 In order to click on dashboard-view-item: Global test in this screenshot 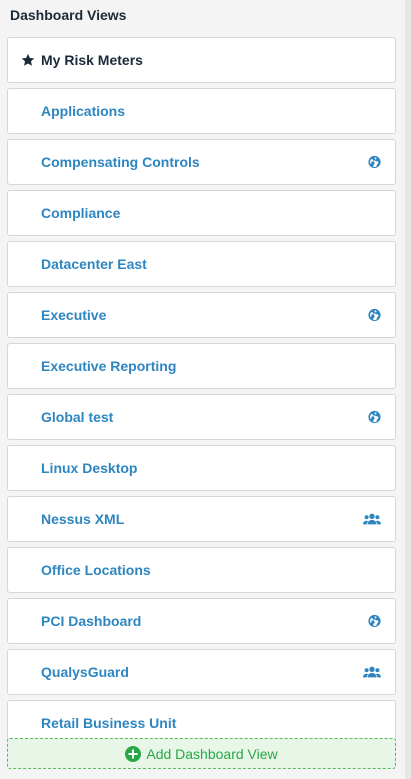, I will do `click(201, 417)`.